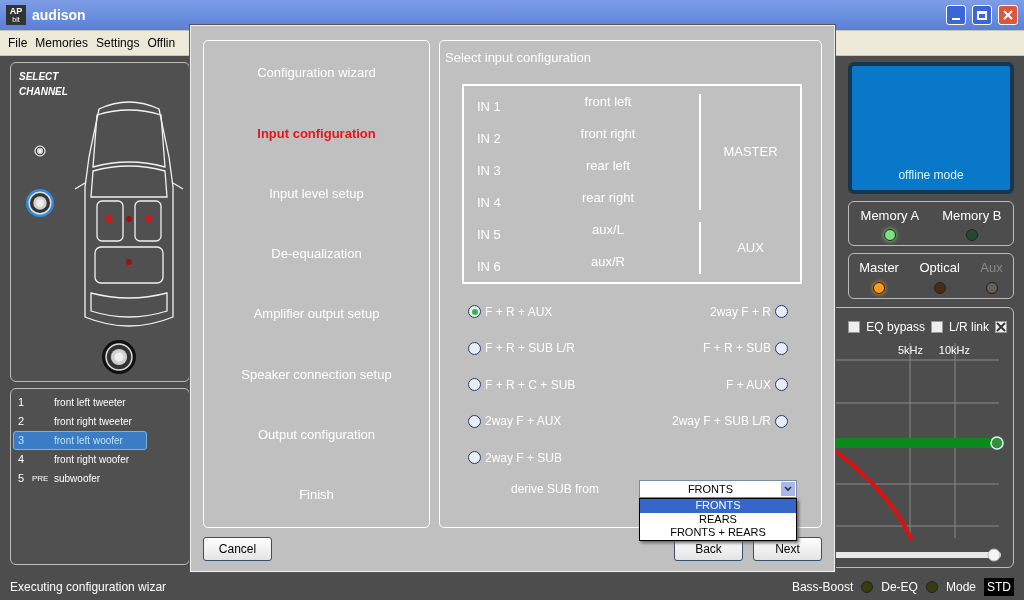  I want to click on close-button, so click(1008, 15).